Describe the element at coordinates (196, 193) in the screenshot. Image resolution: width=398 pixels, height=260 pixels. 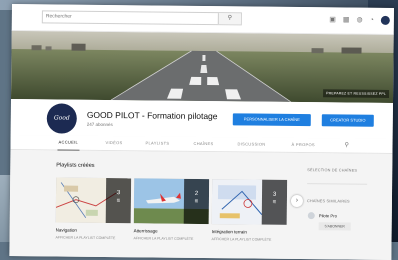
I see `playlist-count: 2` at that location.